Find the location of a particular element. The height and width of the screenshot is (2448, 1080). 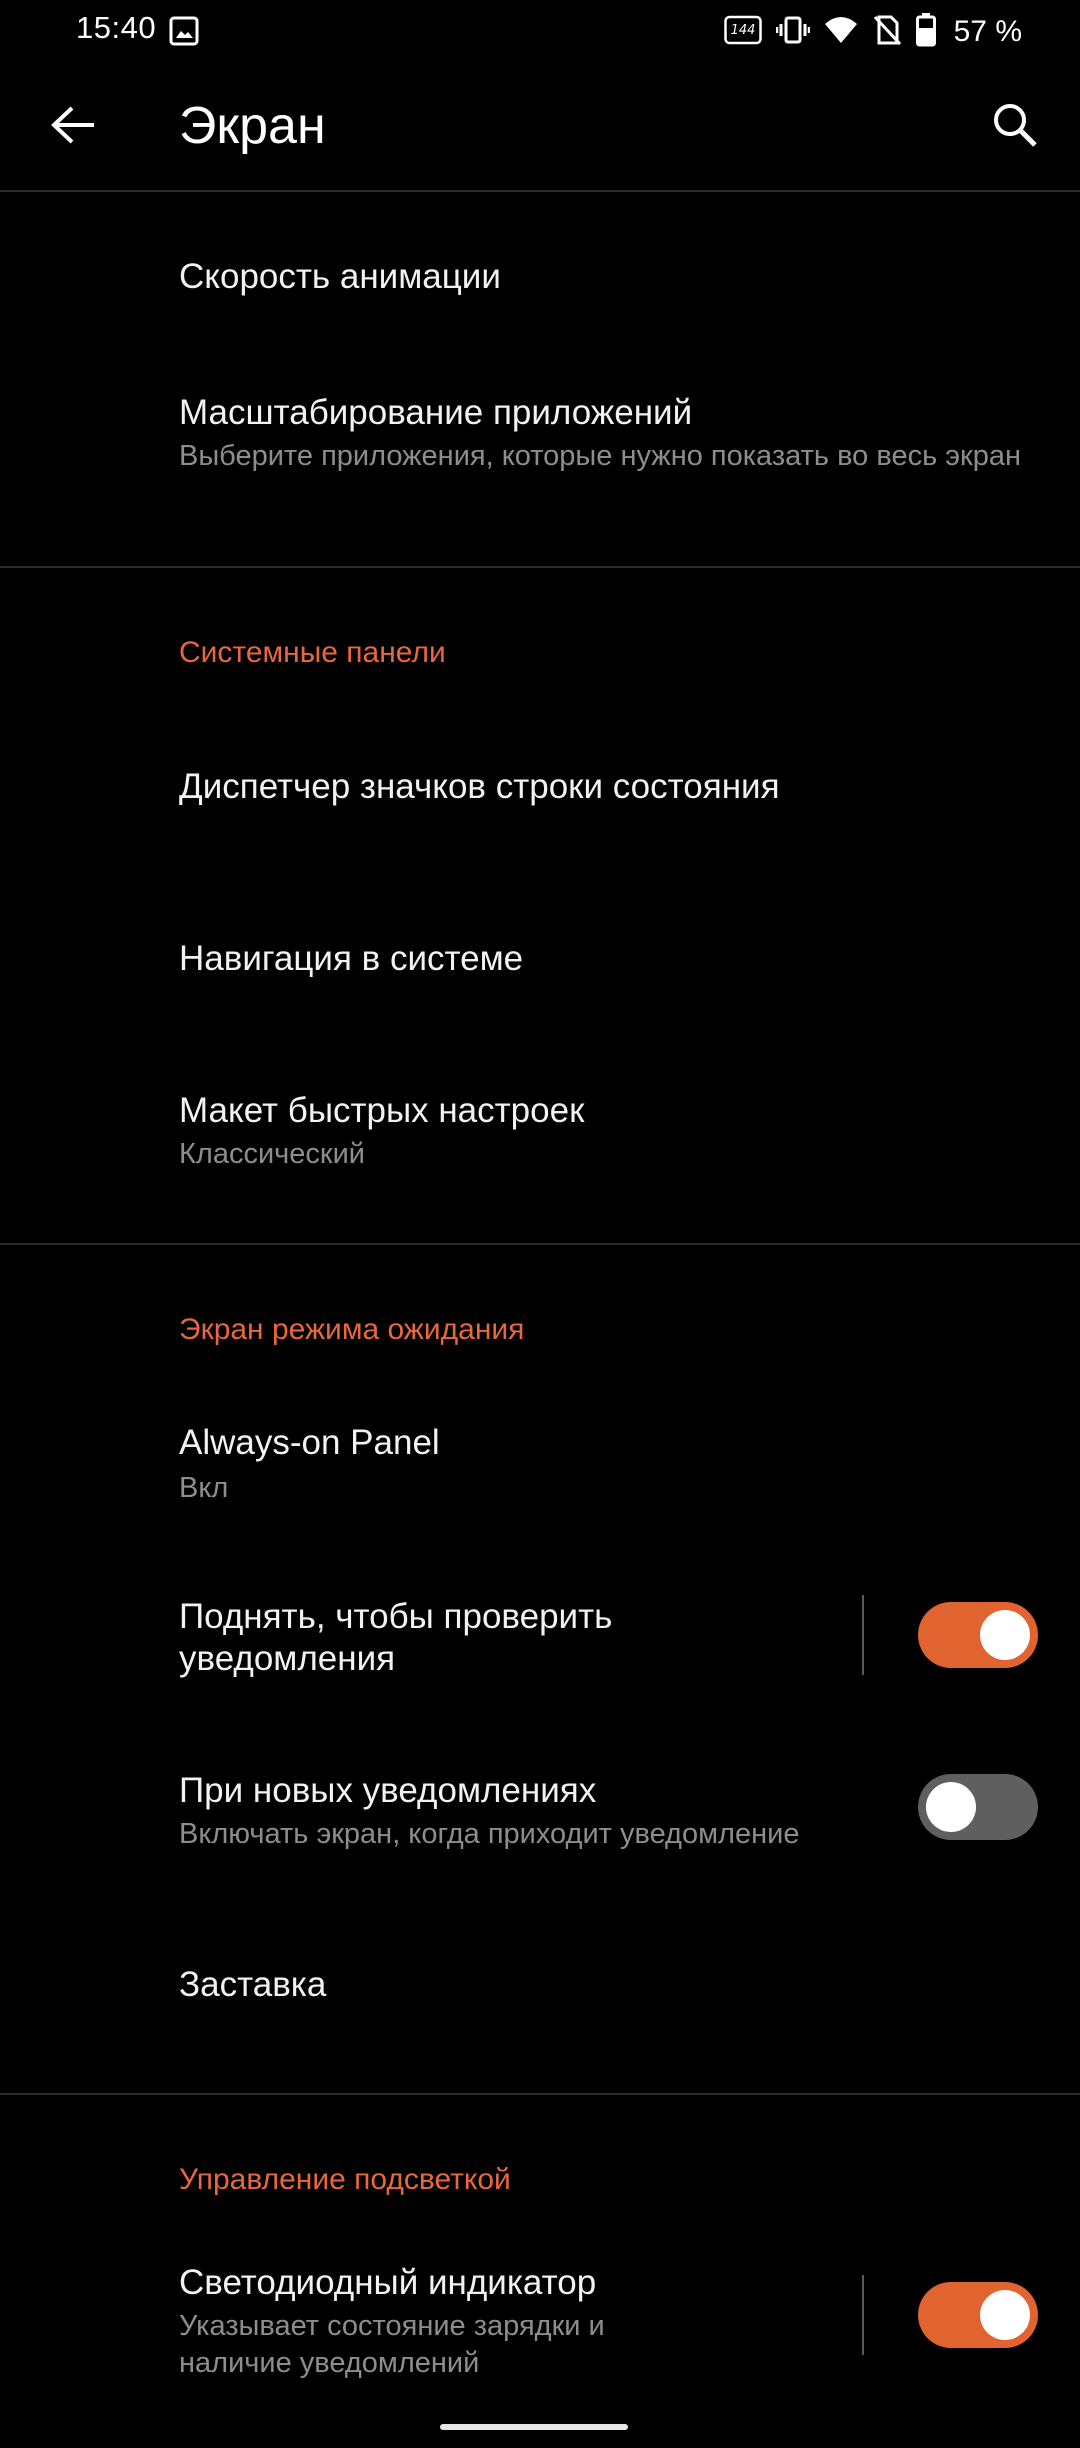

back-button is located at coordinates (73, 127).